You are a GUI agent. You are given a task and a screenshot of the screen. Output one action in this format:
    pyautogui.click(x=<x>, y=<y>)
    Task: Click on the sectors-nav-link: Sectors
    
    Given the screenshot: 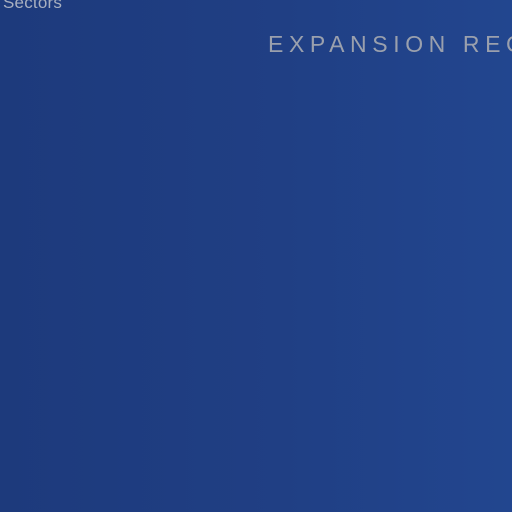 What is the action you would take?
    pyautogui.click(x=32, y=6)
    